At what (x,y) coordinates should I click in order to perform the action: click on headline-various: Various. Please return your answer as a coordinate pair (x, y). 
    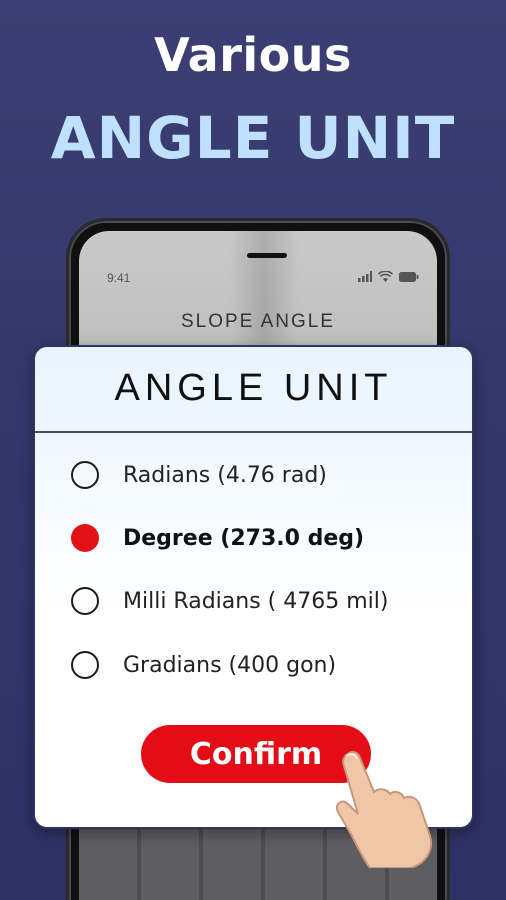
    Looking at the image, I should click on (253, 55).